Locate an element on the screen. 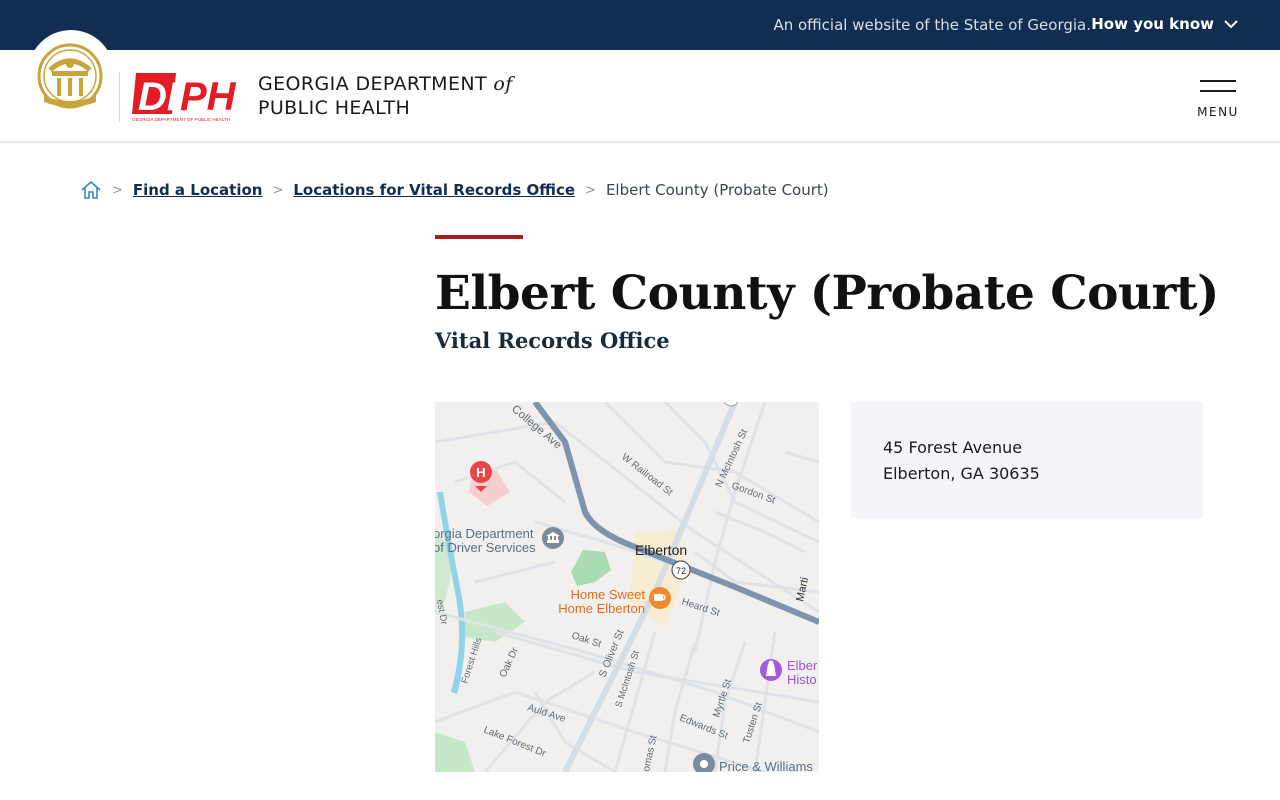 The width and height of the screenshot is (1280, 800). title-accent-bar is located at coordinates (479, 237).